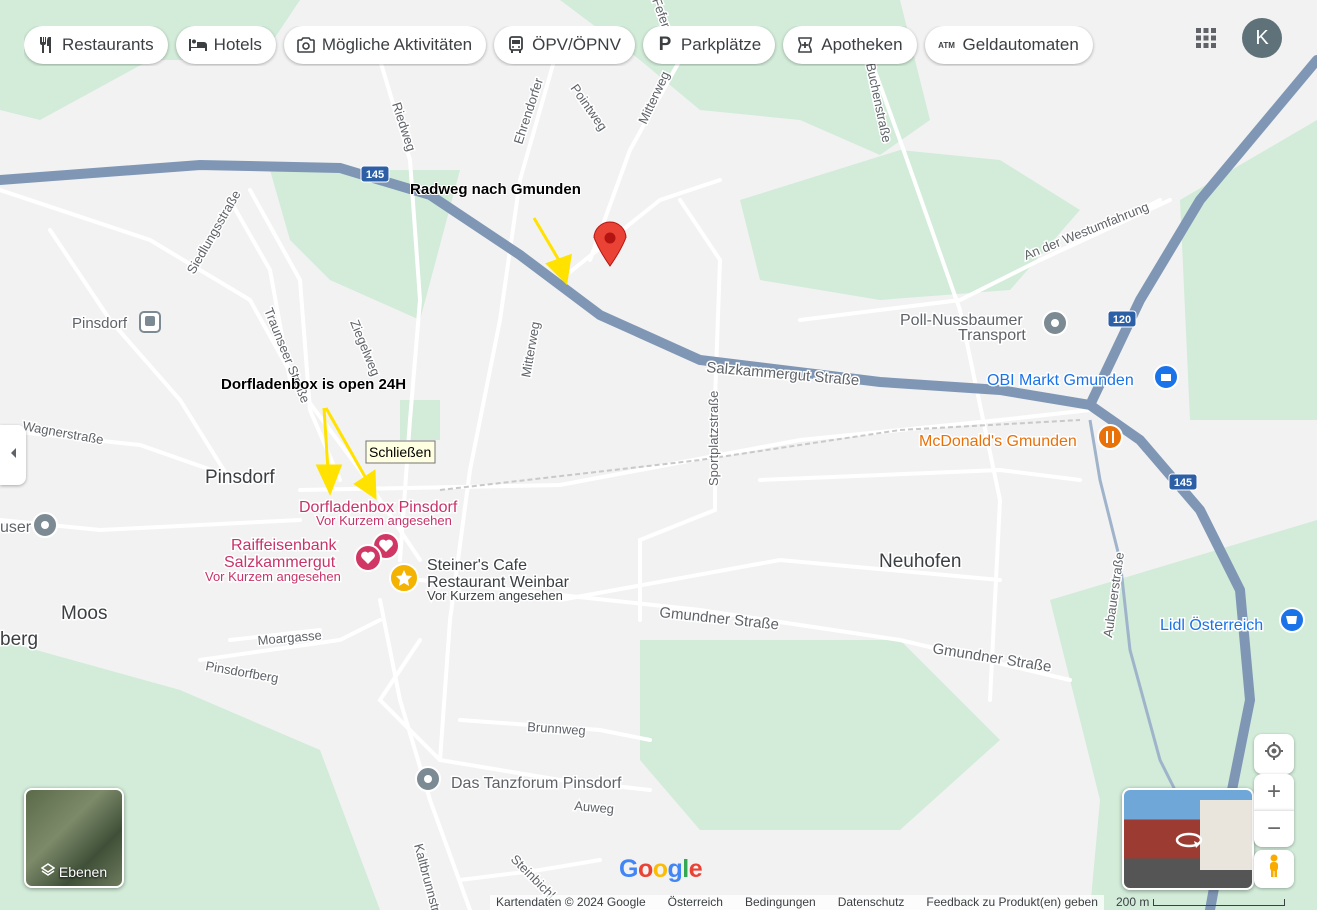 The image size is (1317, 910). What do you see at coordinates (237, 44) in the screenshot?
I see `chip-label: Hotels` at bounding box center [237, 44].